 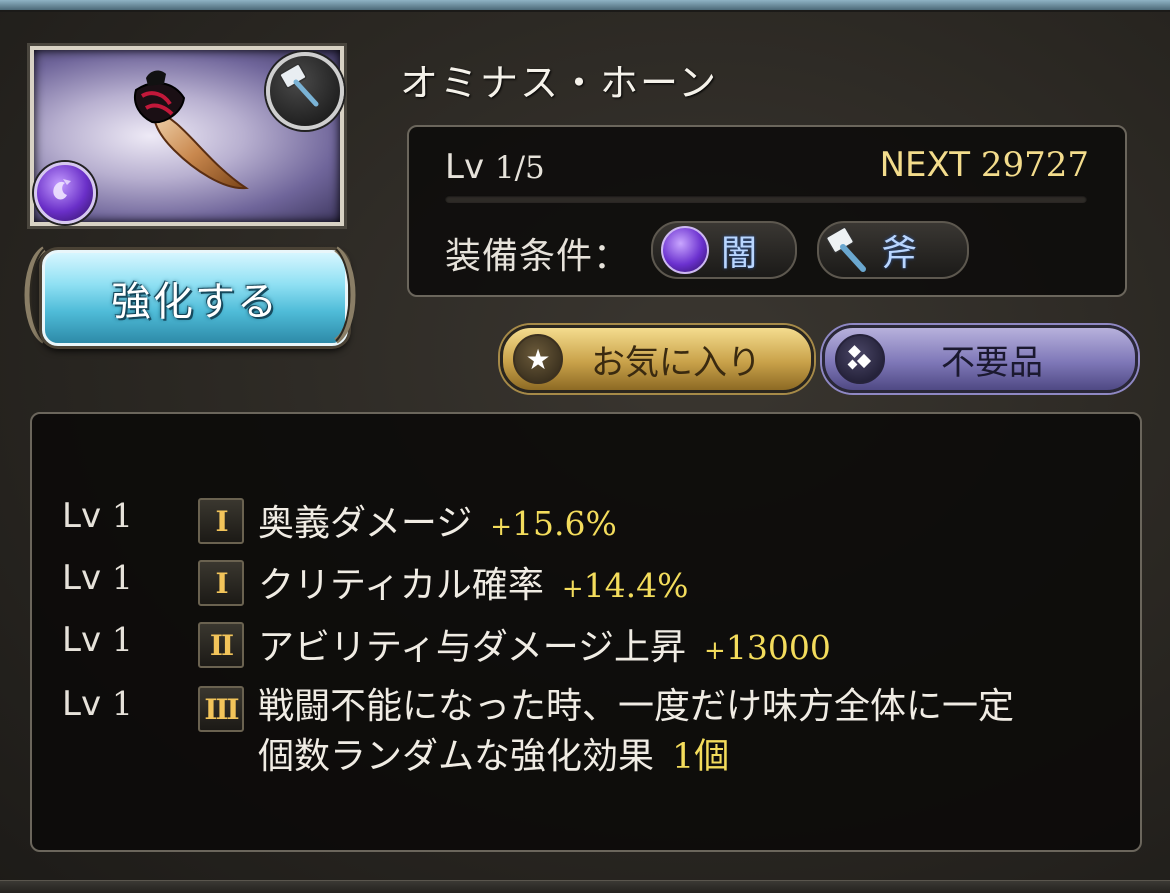 What do you see at coordinates (739, 253) in the screenshot?
I see `element-name: 闇` at bounding box center [739, 253].